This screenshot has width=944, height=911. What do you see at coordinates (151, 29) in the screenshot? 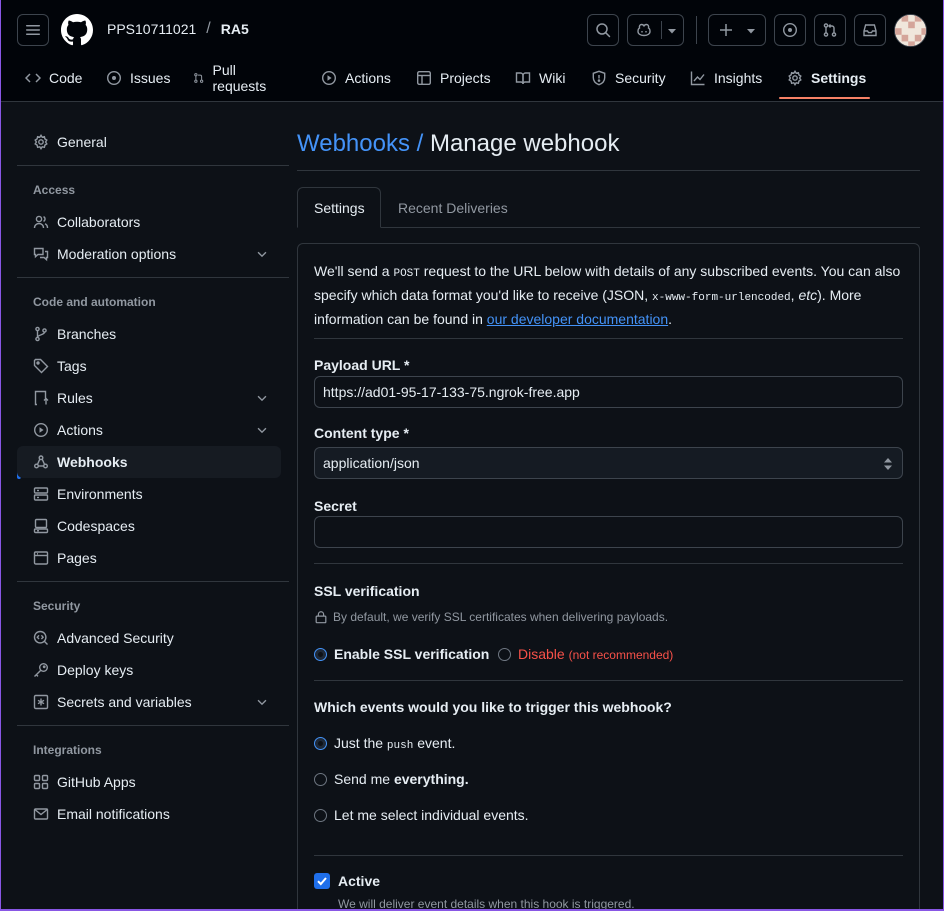
I see `repo-owner-link: PPS10711021` at bounding box center [151, 29].